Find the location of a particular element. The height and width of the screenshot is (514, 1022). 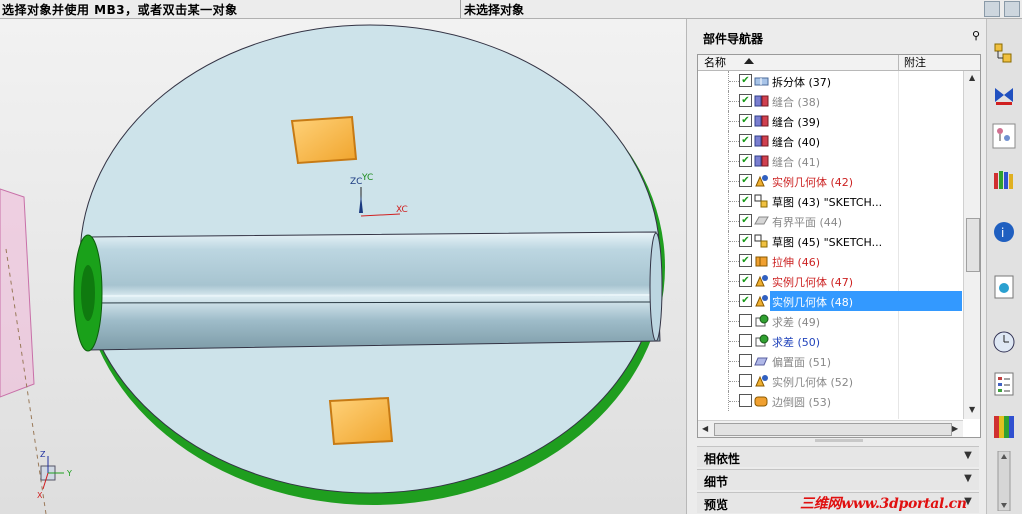

tree-row: 边倒圆 (53) is located at coordinates (830, 401).